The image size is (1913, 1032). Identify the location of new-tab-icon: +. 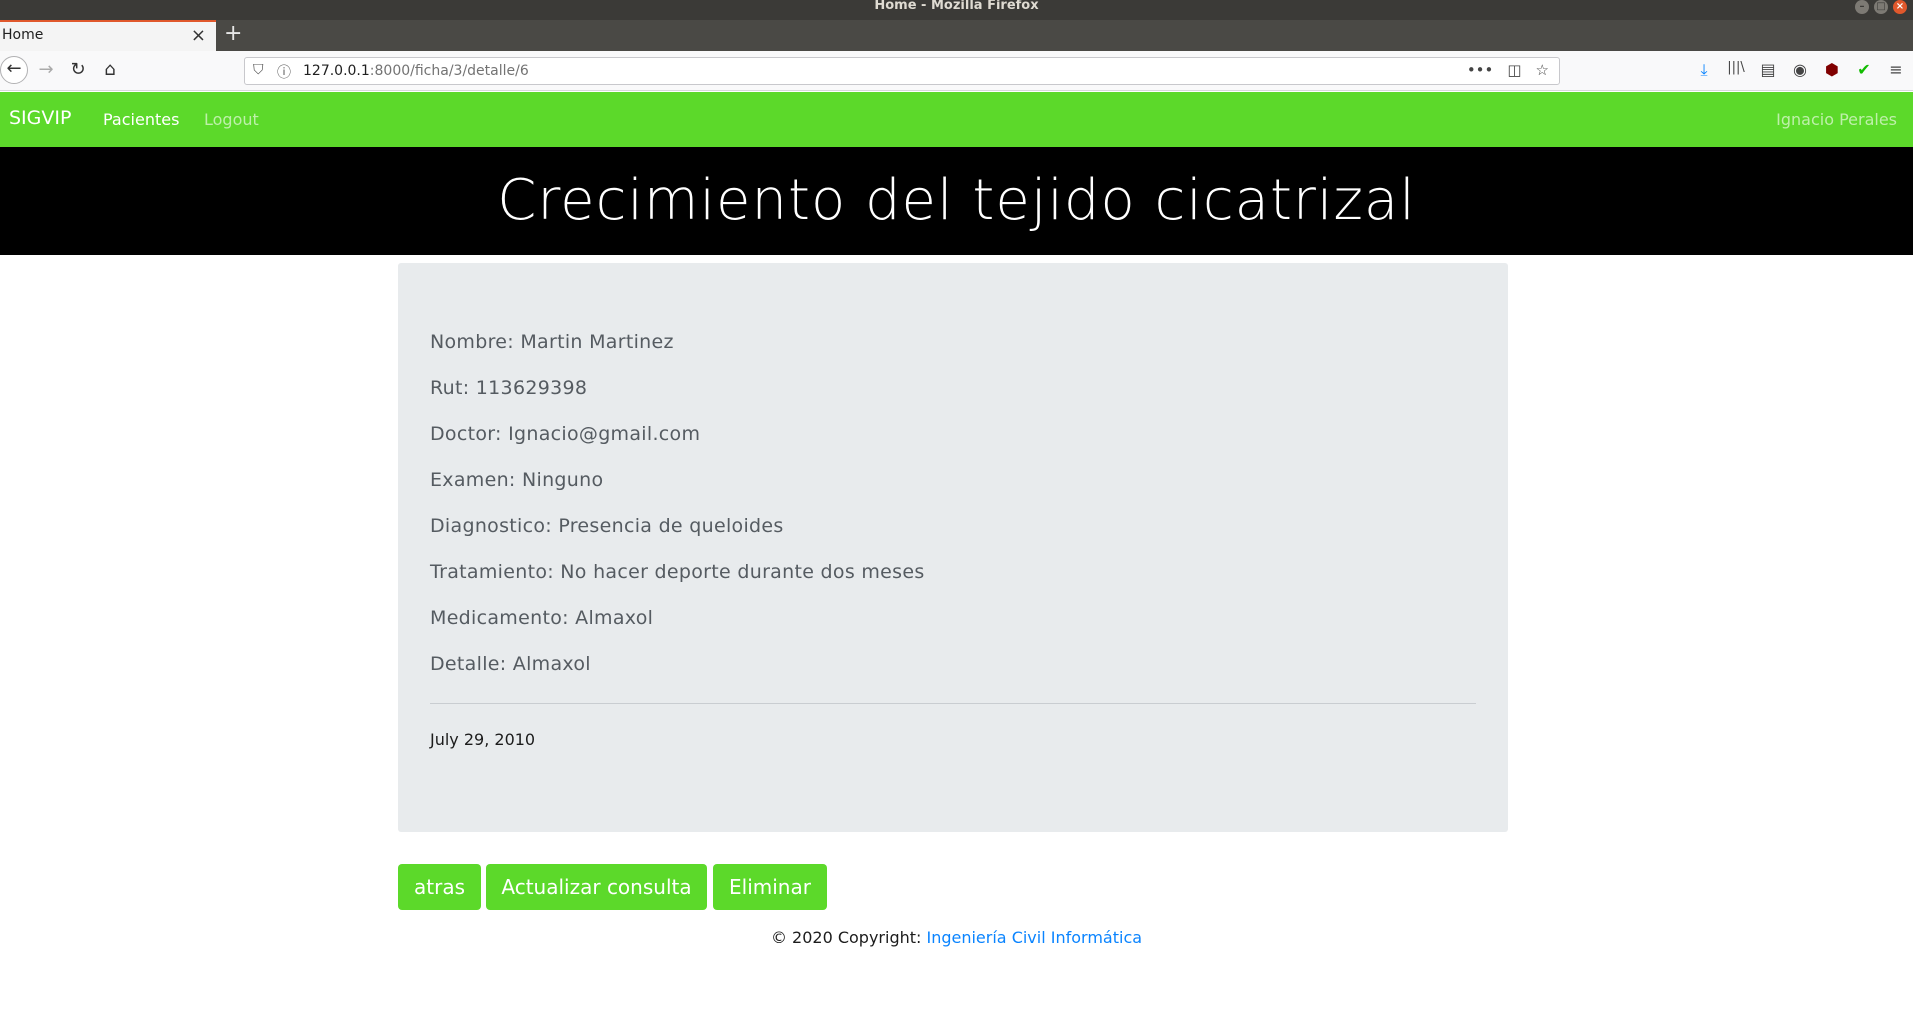
(233, 33).